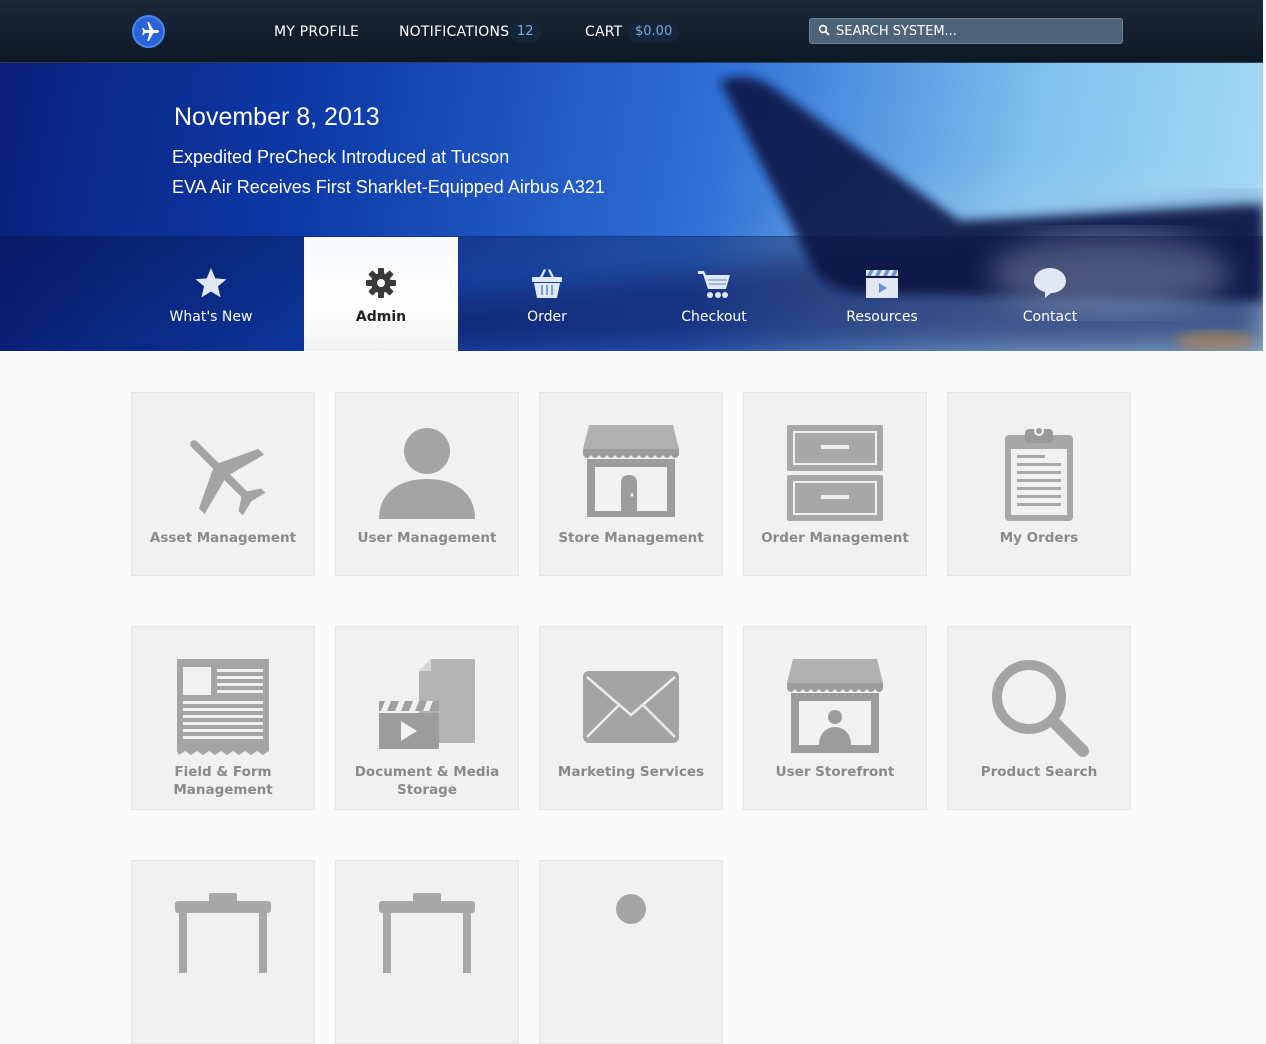 This screenshot has height=1044, width=1266. What do you see at coordinates (835, 772) in the screenshot?
I see `tile-label: User Storefront` at bounding box center [835, 772].